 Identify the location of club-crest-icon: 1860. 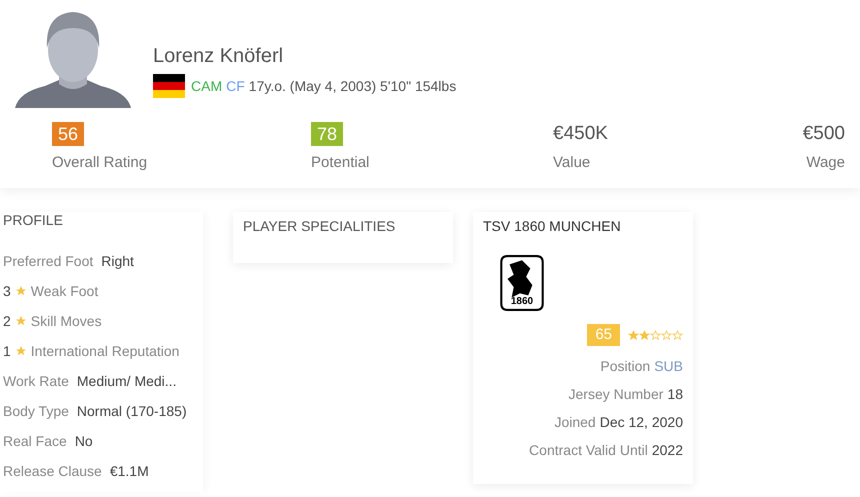
(522, 283).